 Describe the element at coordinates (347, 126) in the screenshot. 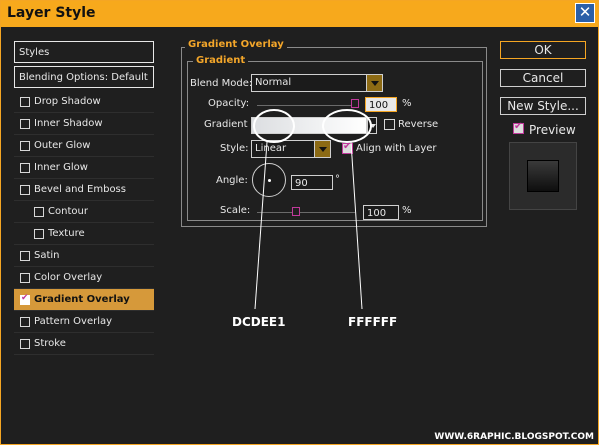

I see `right-stop-highlight` at that location.